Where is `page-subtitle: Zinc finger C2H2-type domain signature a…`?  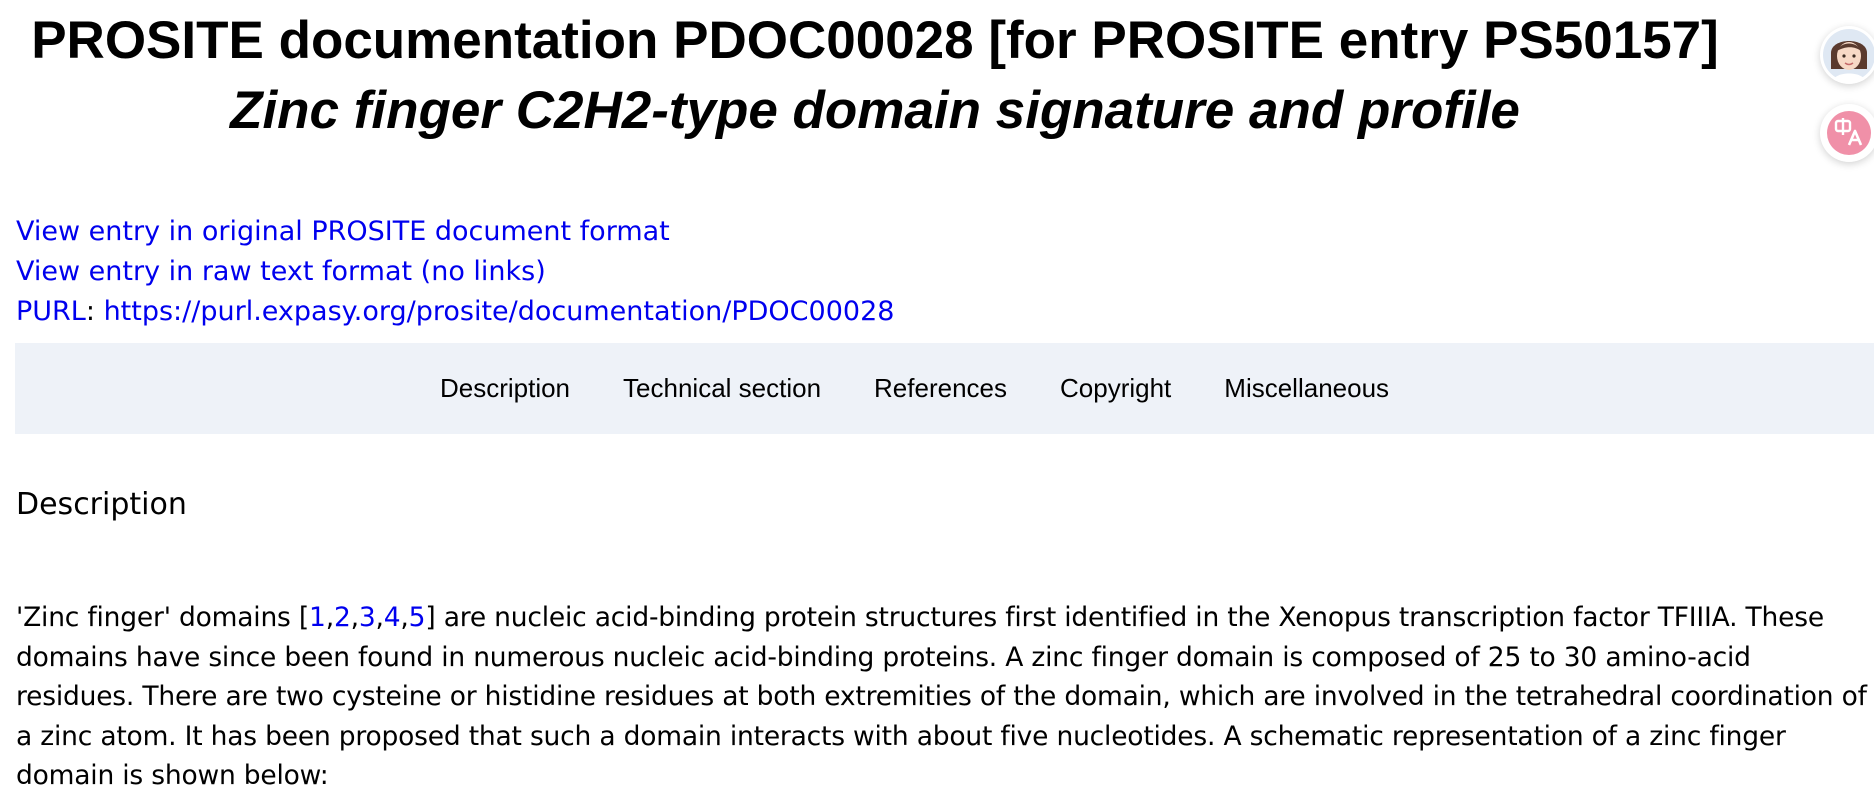
page-subtitle: Zinc finger C2H2-type domain signature a… is located at coordinates (875, 110).